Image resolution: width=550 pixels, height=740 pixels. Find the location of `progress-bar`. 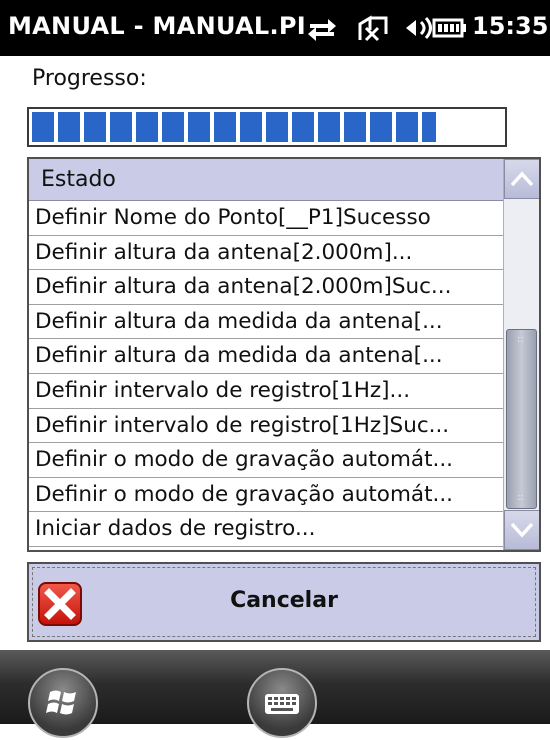

progress-bar is located at coordinates (267, 127).